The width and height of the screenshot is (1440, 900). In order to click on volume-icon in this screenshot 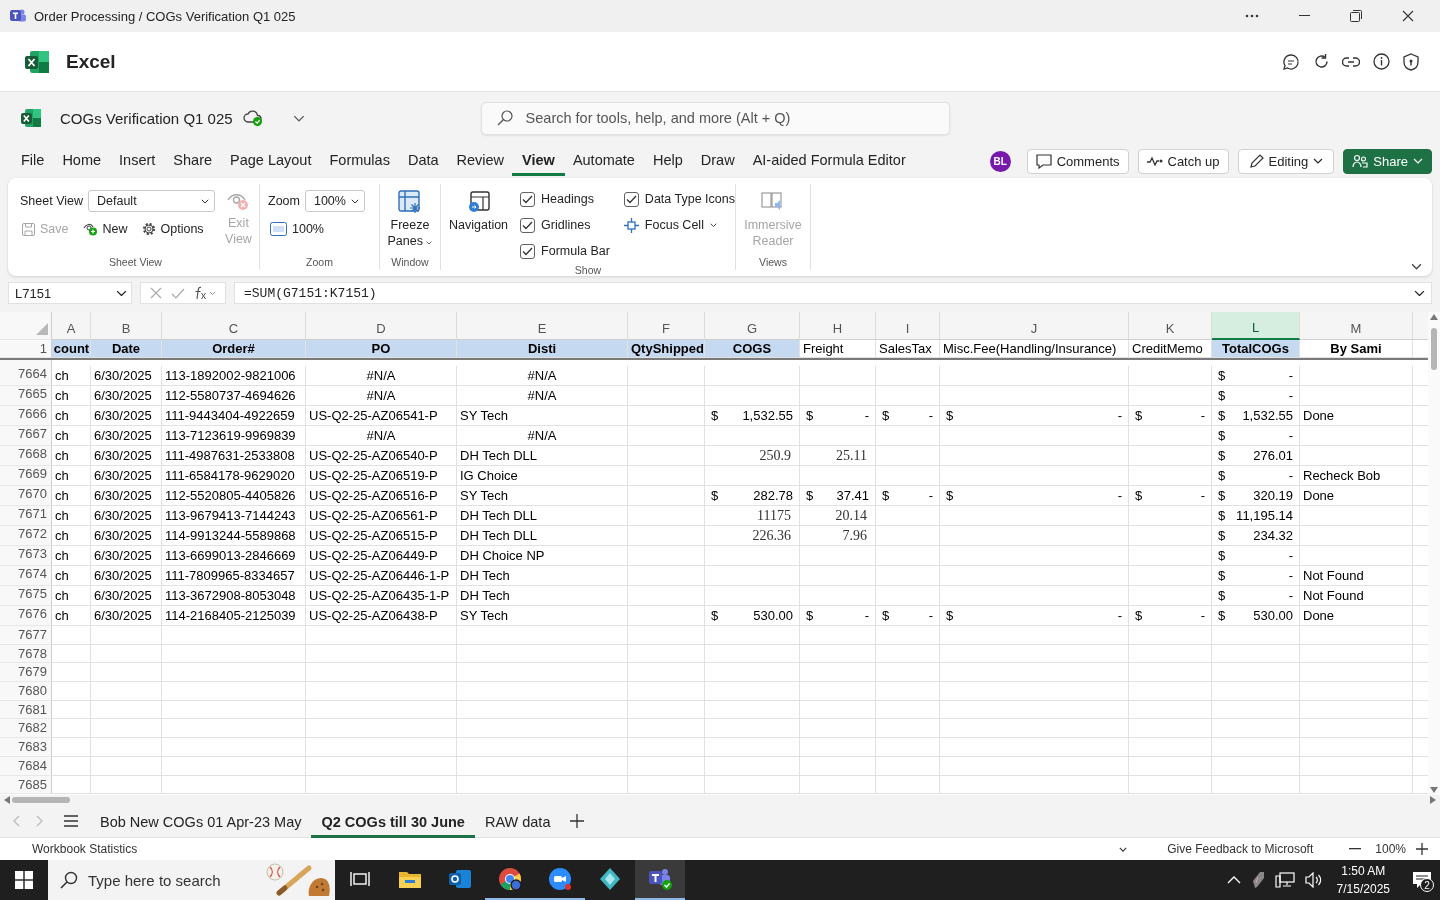, I will do `click(1313, 880)`.